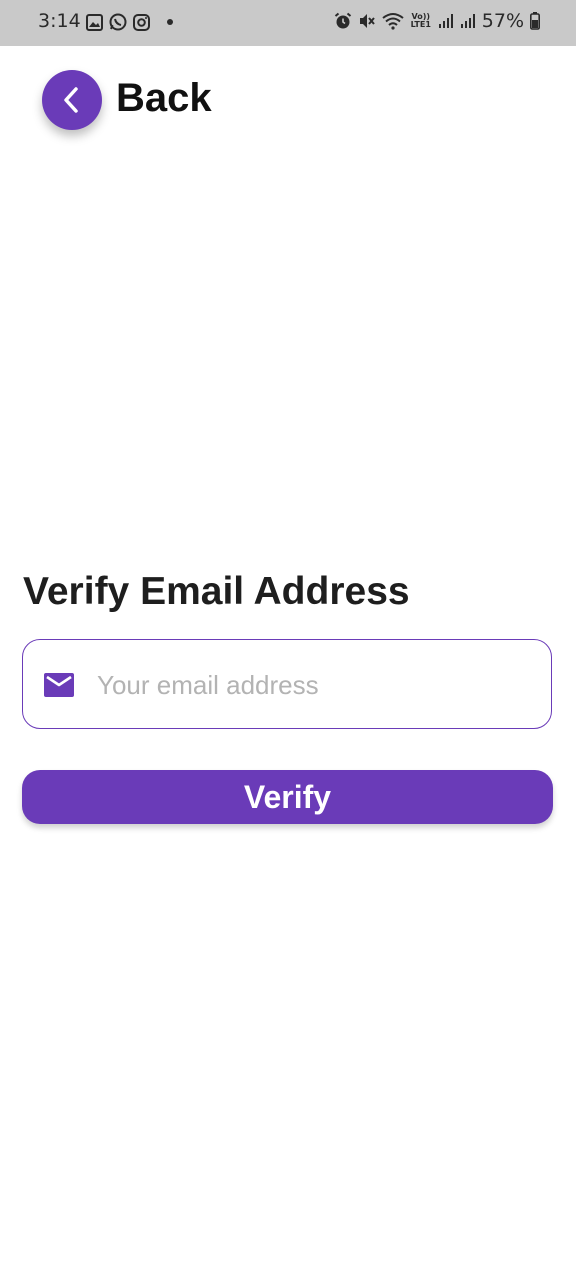 This screenshot has height=1280, width=576. Describe the element at coordinates (216, 591) in the screenshot. I see `page-title: Verify Email Address` at that location.